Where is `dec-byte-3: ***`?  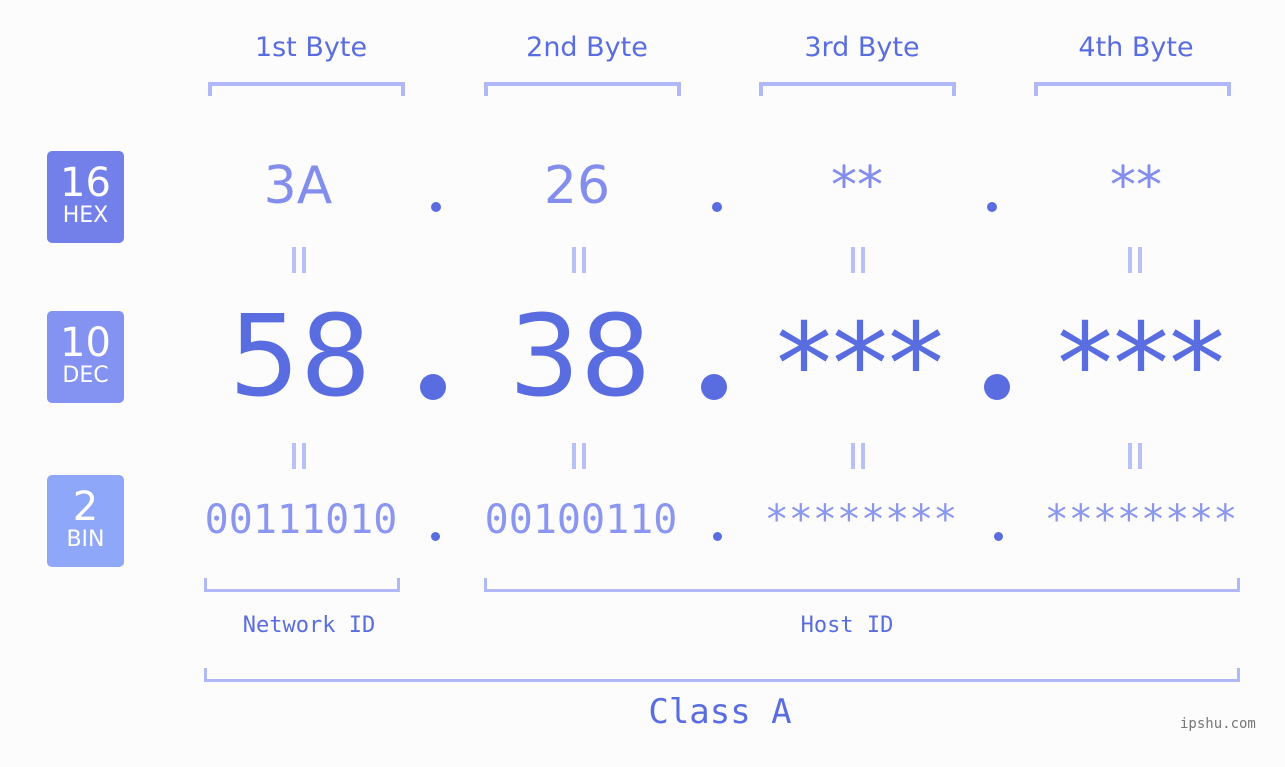
dec-byte-3: *** is located at coordinates (860, 365).